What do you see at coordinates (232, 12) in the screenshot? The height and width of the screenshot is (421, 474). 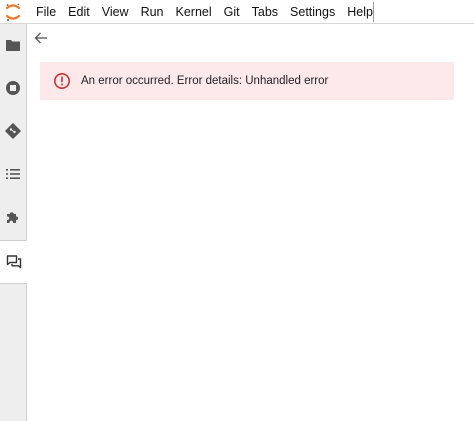 I see `menu-git: Git` at bounding box center [232, 12].